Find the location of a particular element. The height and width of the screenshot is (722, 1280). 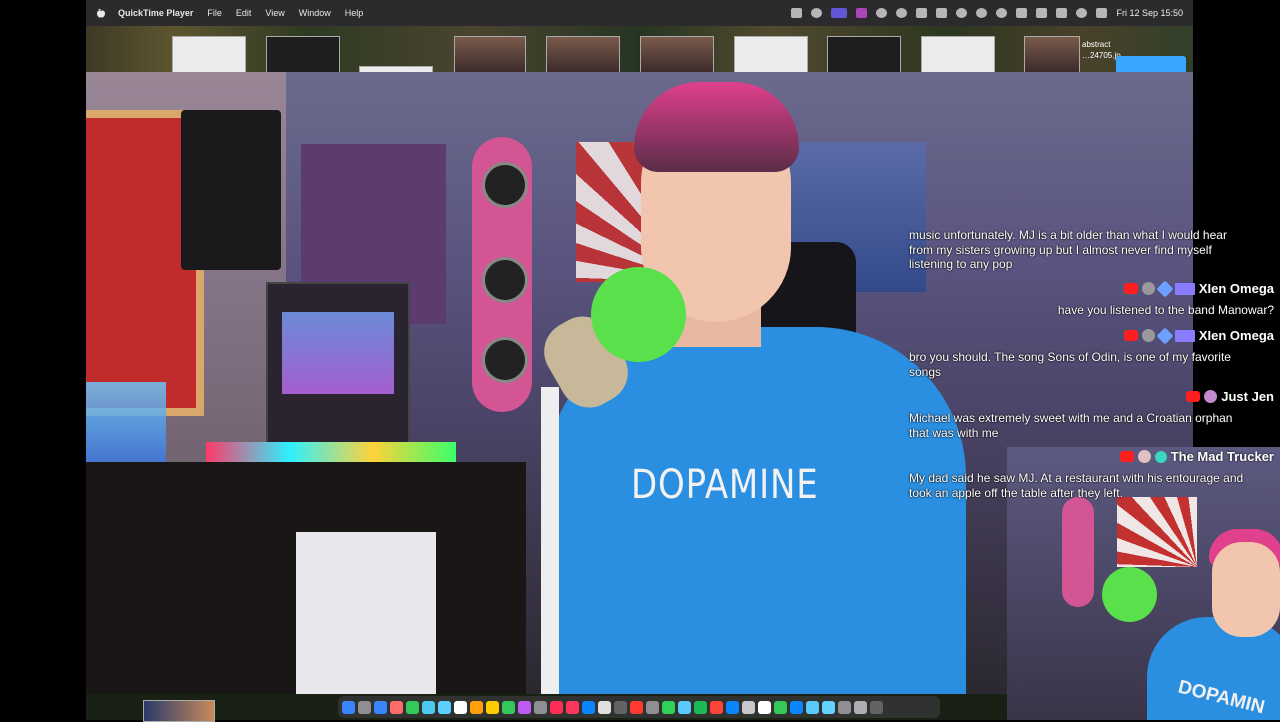

menu-help: Help is located at coordinates (354, 13).